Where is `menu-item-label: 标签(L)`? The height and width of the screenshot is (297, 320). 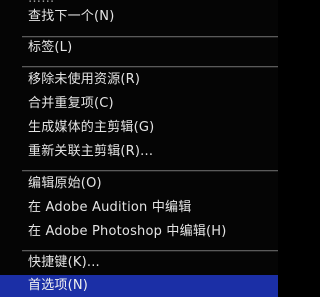 menu-item-label: 标签(L) is located at coordinates (139, 48).